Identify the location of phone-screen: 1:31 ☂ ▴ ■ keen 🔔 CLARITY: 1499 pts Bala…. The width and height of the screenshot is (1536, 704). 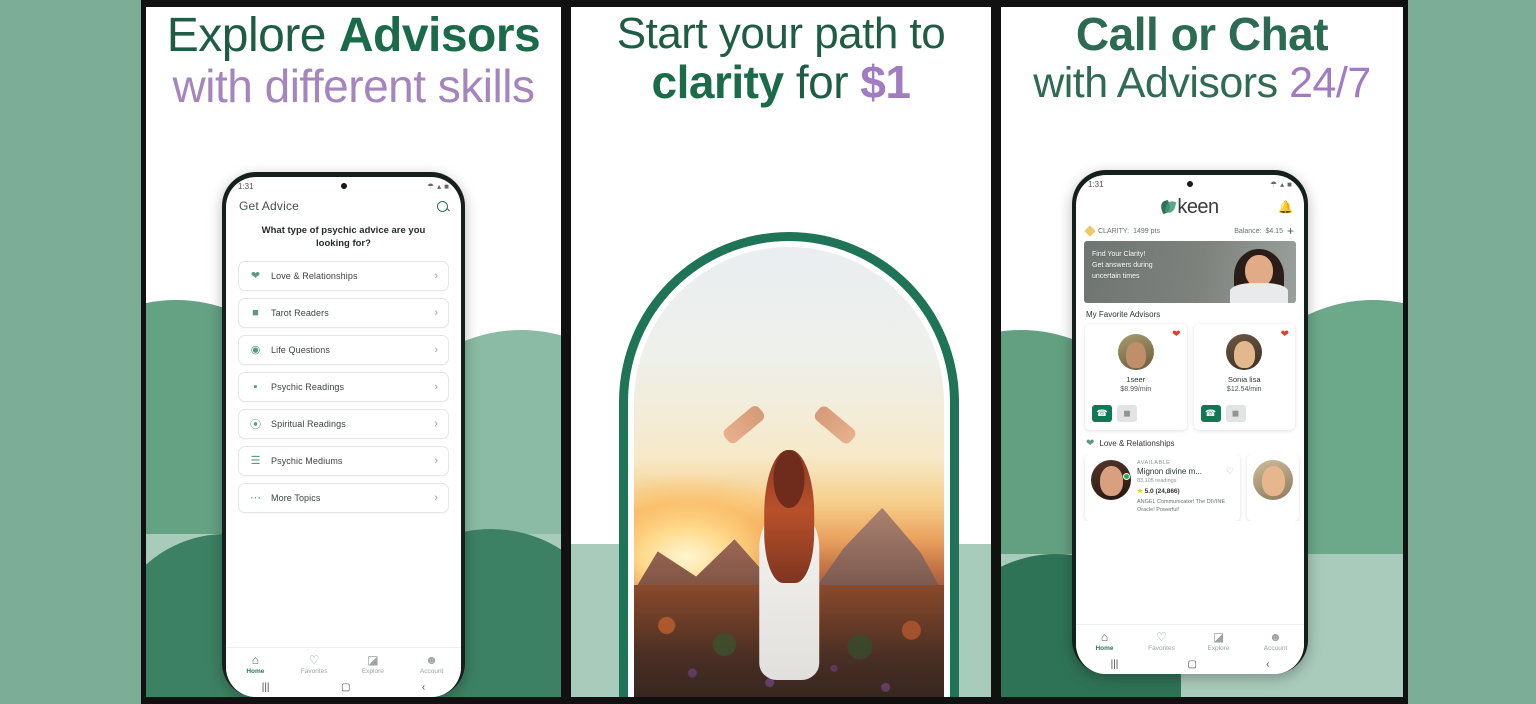
(1190, 424).